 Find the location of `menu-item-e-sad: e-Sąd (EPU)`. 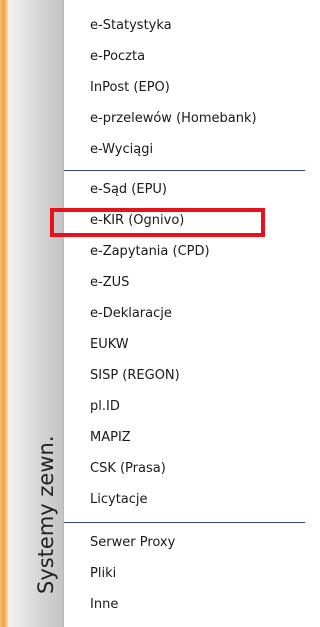

menu-item-e-sad: e-Sąd (EPU) is located at coordinates (184, 190).